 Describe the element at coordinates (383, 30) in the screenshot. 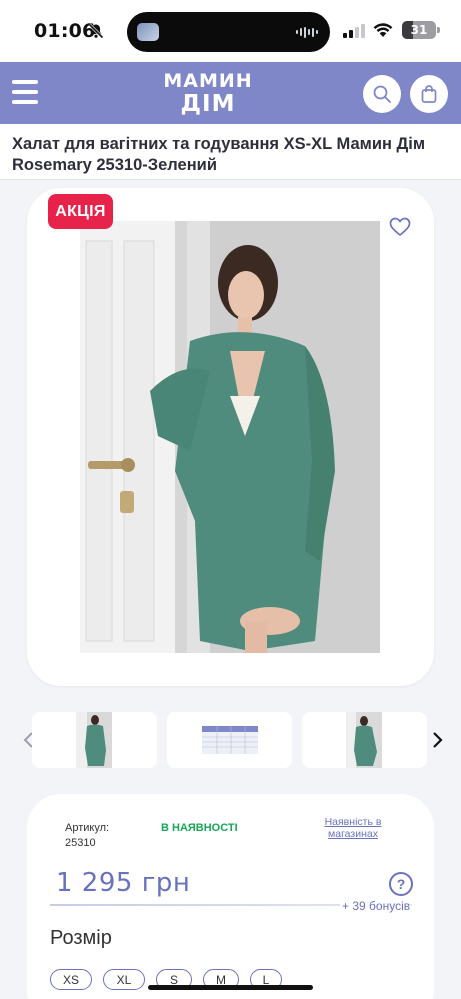

I see `wifi-icon` at that location.